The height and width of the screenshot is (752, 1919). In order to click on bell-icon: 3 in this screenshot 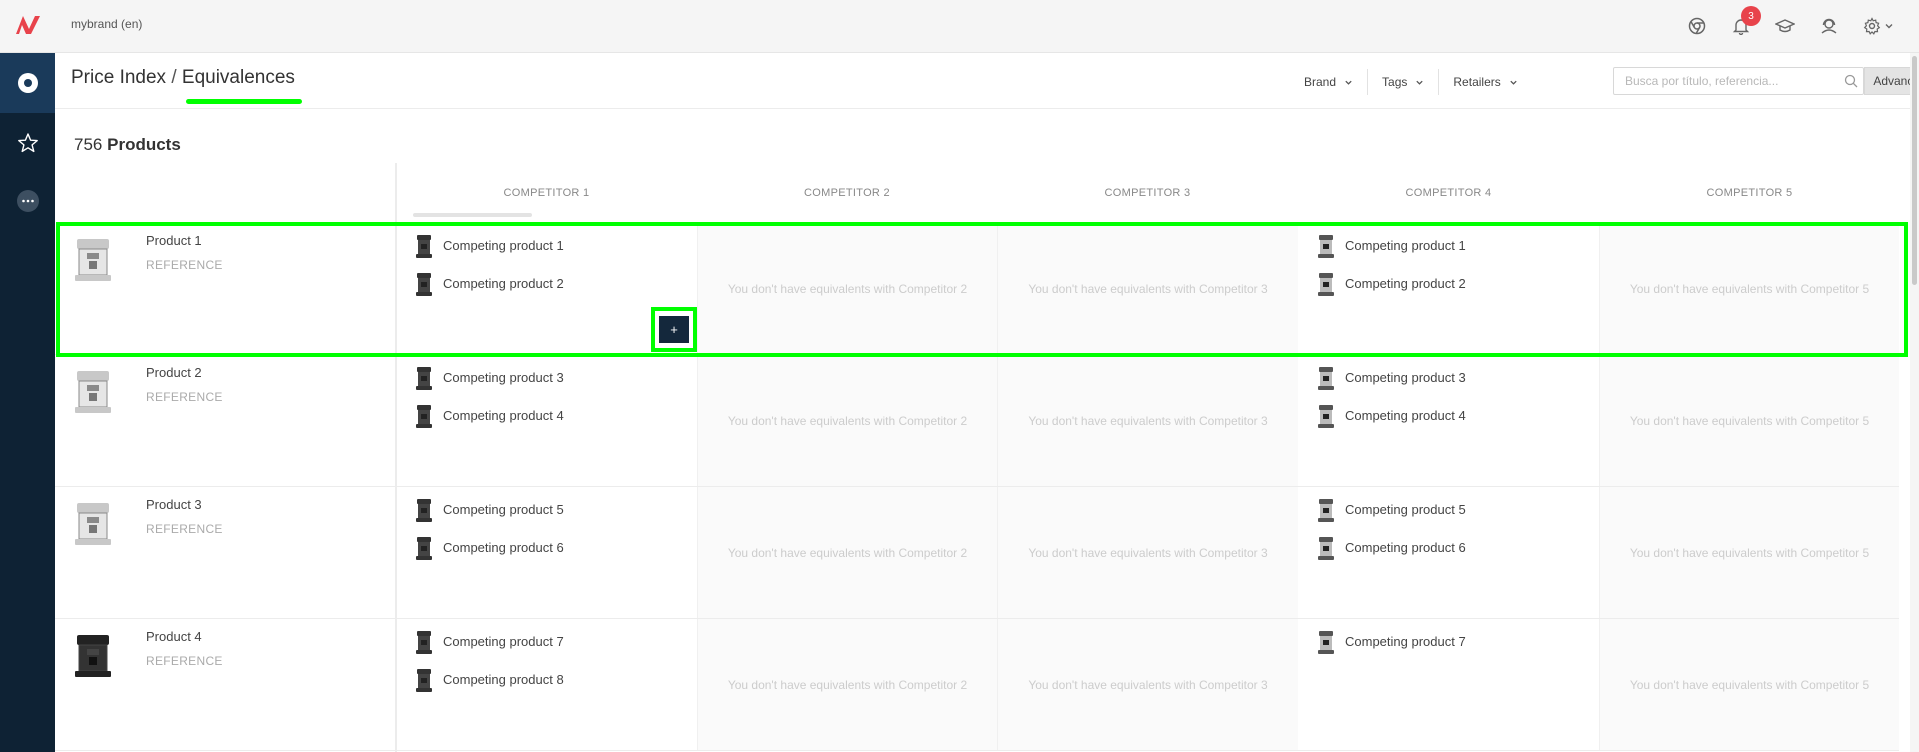, I will do `click(1745, 22)`.